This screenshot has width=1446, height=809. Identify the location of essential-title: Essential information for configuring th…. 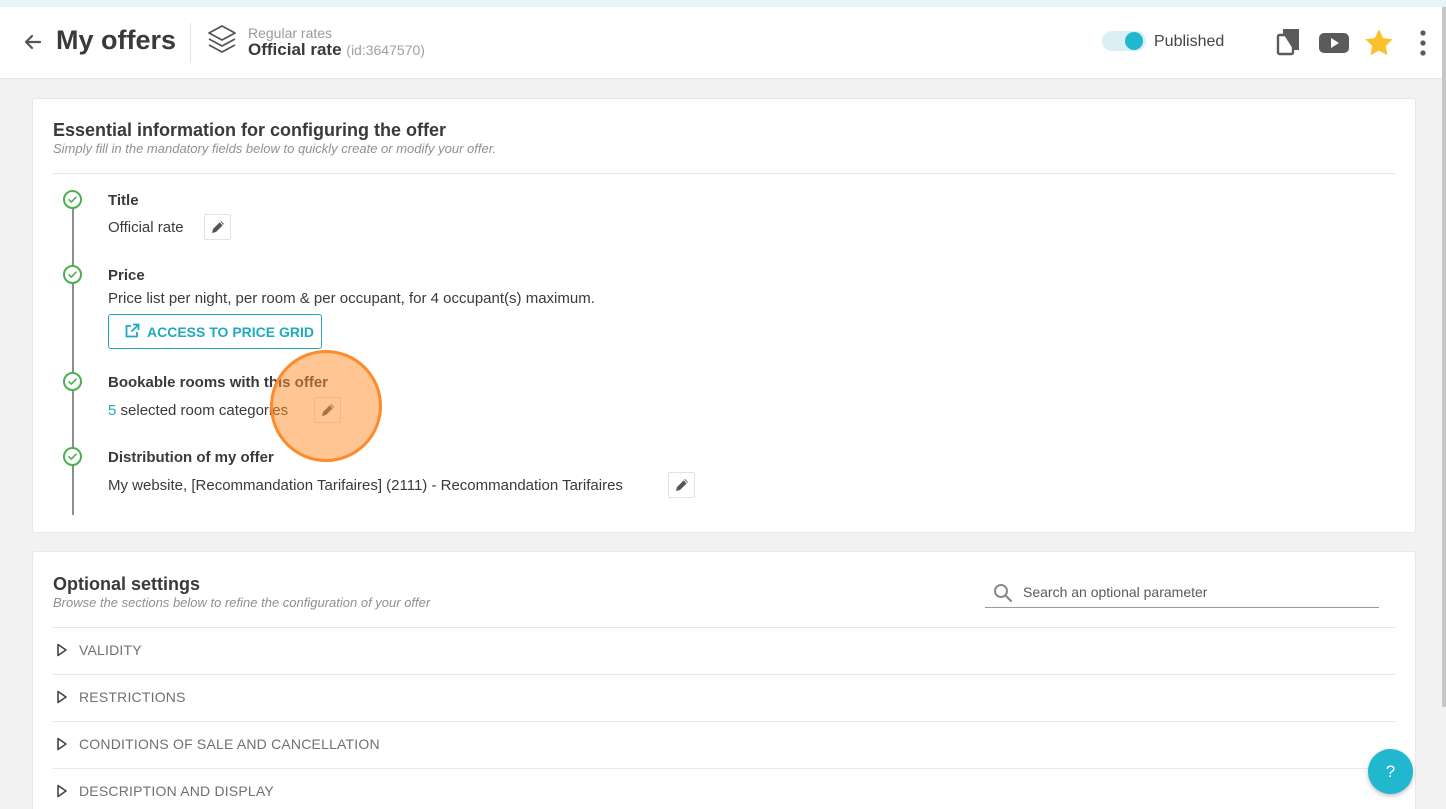
(250, 130).